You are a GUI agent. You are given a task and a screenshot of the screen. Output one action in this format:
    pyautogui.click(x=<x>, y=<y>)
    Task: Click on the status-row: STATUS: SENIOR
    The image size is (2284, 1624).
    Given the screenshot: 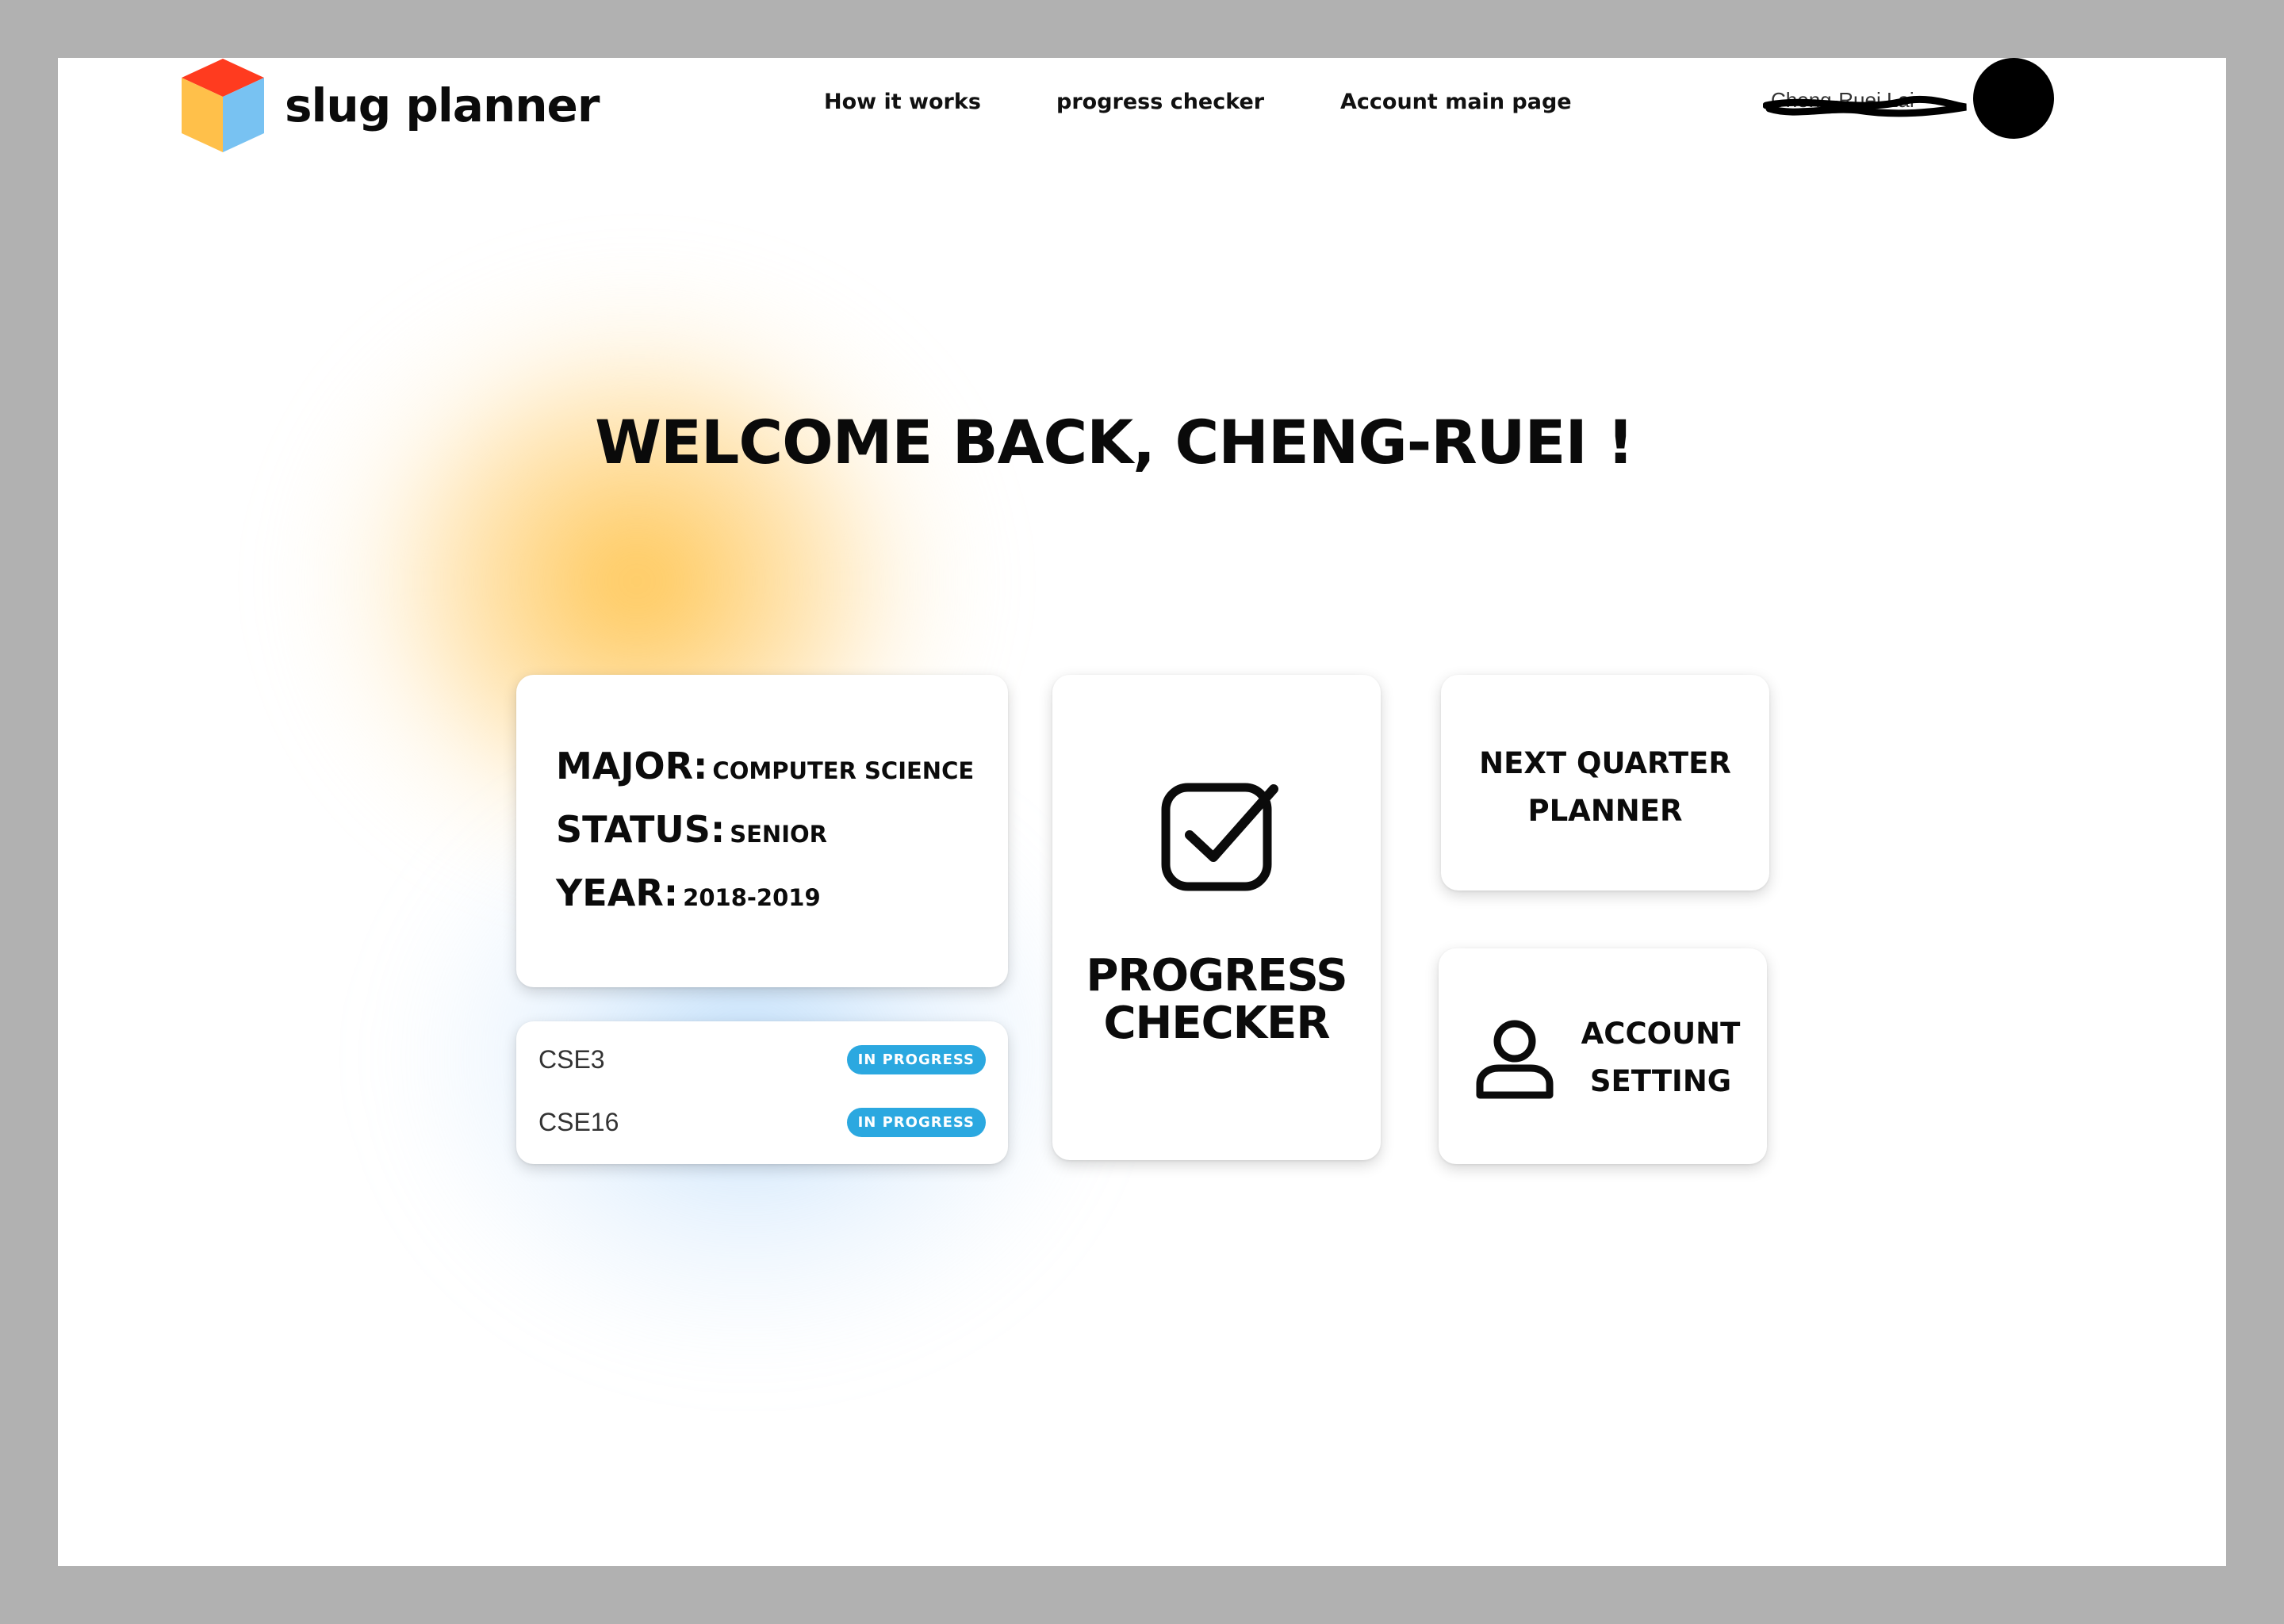 What is the action you would take?
    pyautogui.click(x=691, y=829)
    